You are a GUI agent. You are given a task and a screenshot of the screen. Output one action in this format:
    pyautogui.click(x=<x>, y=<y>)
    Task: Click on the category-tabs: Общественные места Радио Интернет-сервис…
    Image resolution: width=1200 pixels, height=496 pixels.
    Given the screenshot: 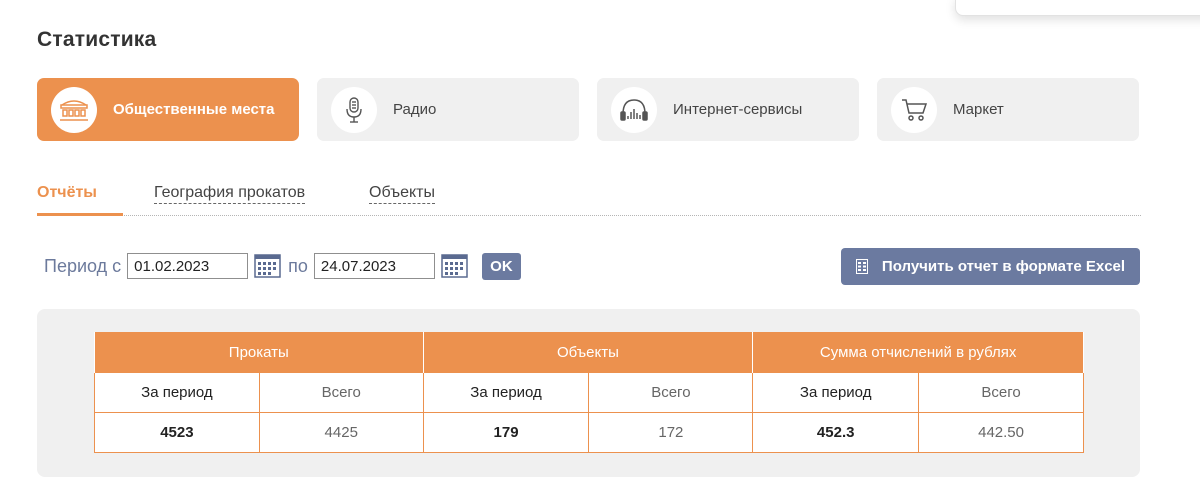 What is the action you would take?
    pyautogui.click(x=588, y=109)
    